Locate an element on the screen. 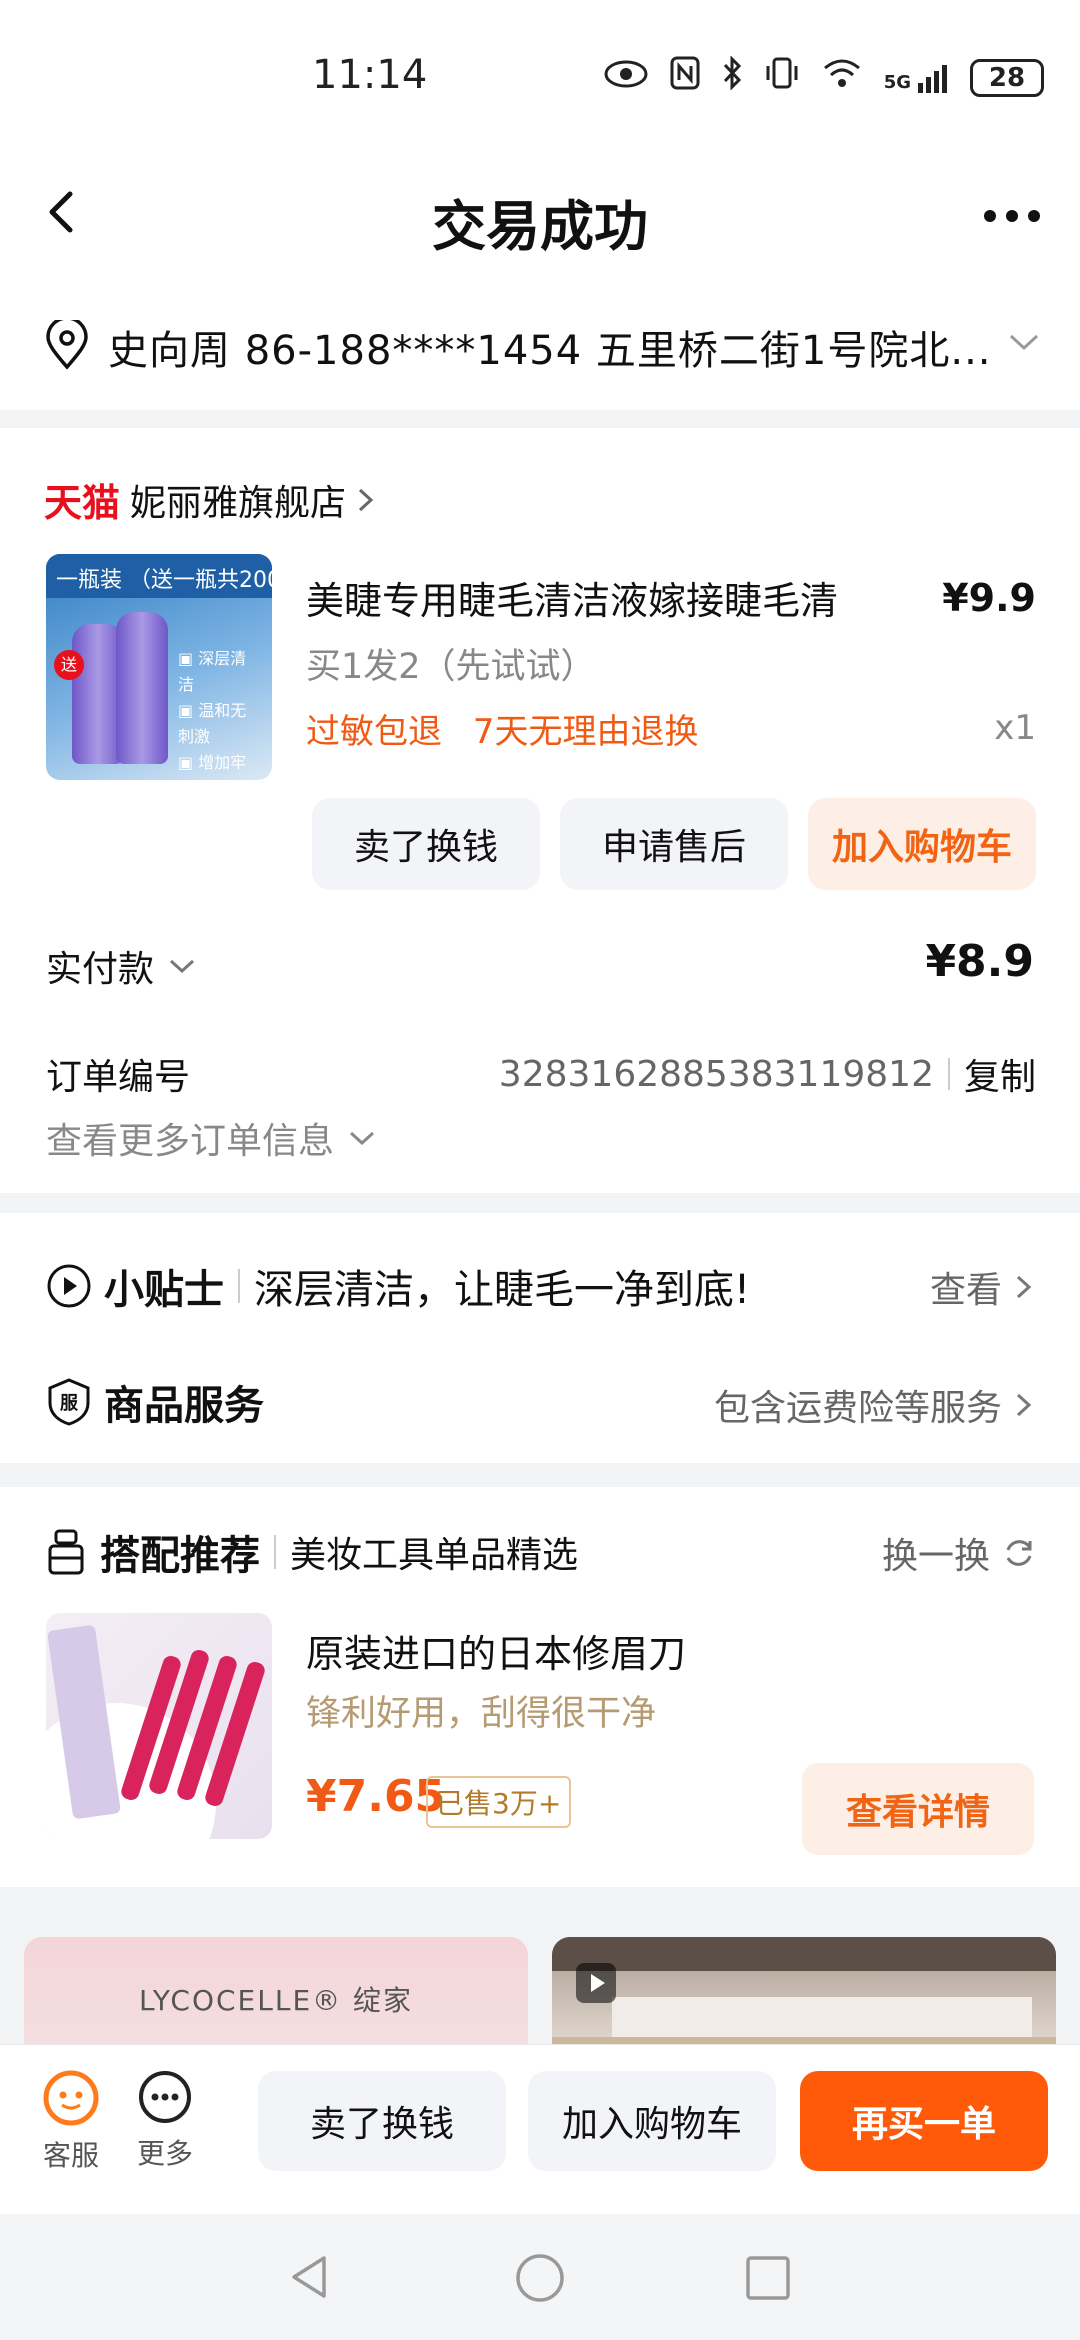  buy-again-button: 再买一单 is located at coordinates (924, 2121).